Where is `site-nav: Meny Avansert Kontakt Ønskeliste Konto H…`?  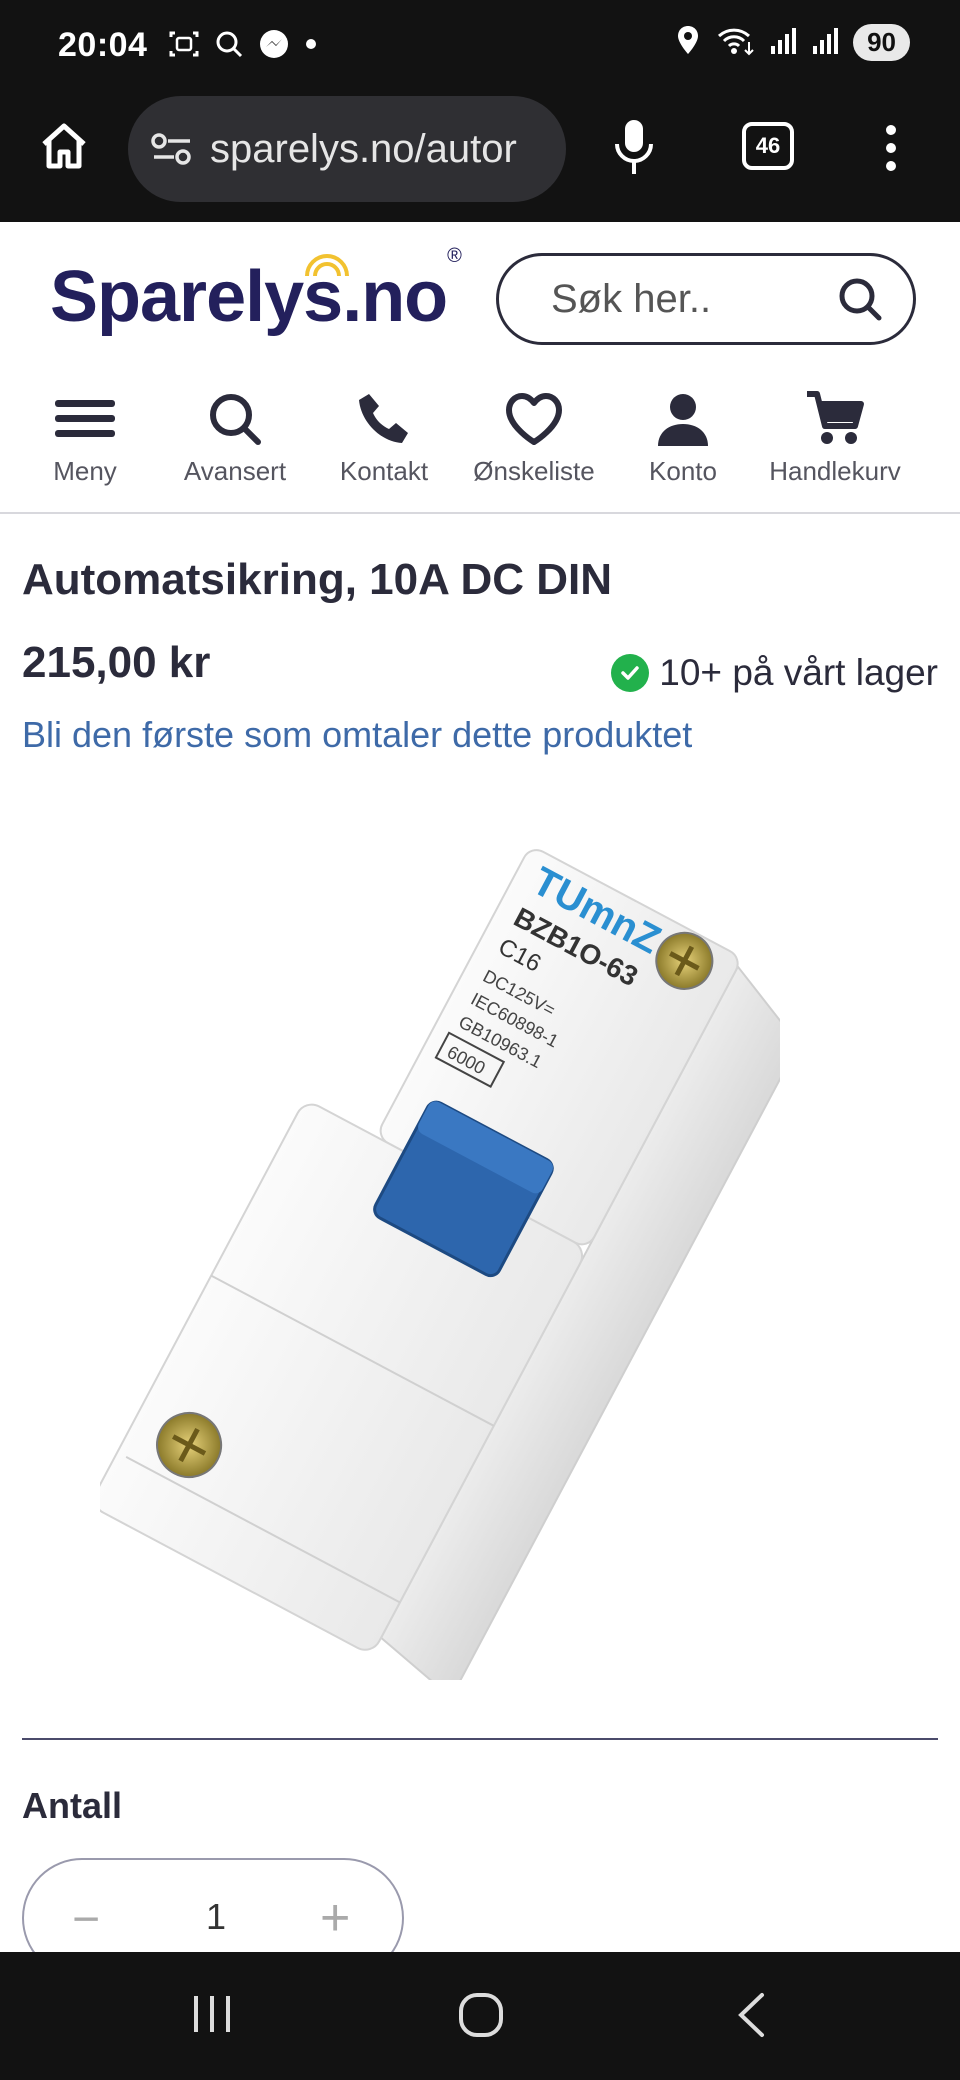 site-nav: Meny Avansert Kontakt Ønskeliste Konto H… is located at coordinates (480, 445).